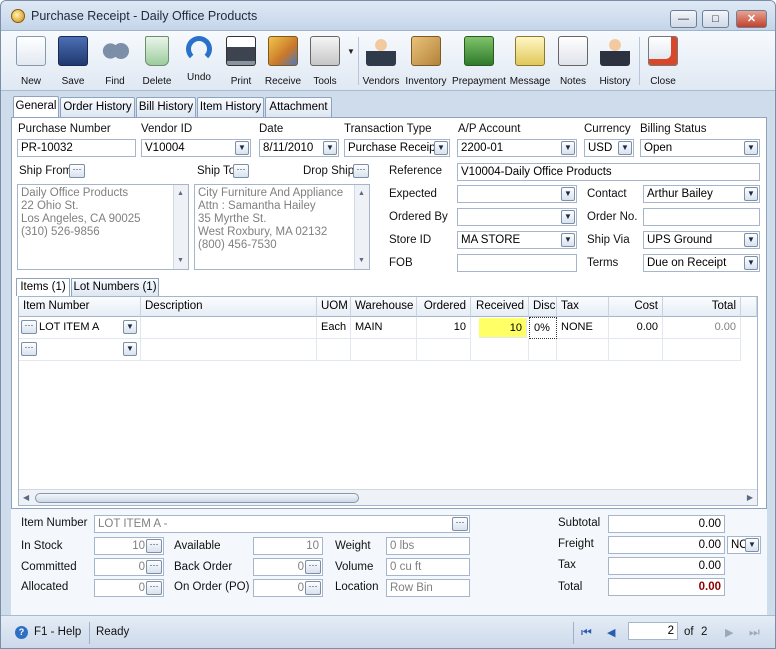 This screenshot has height=649, width=776. I want to click on store-id-combo: MA STORE ▼, so click(517, 240).